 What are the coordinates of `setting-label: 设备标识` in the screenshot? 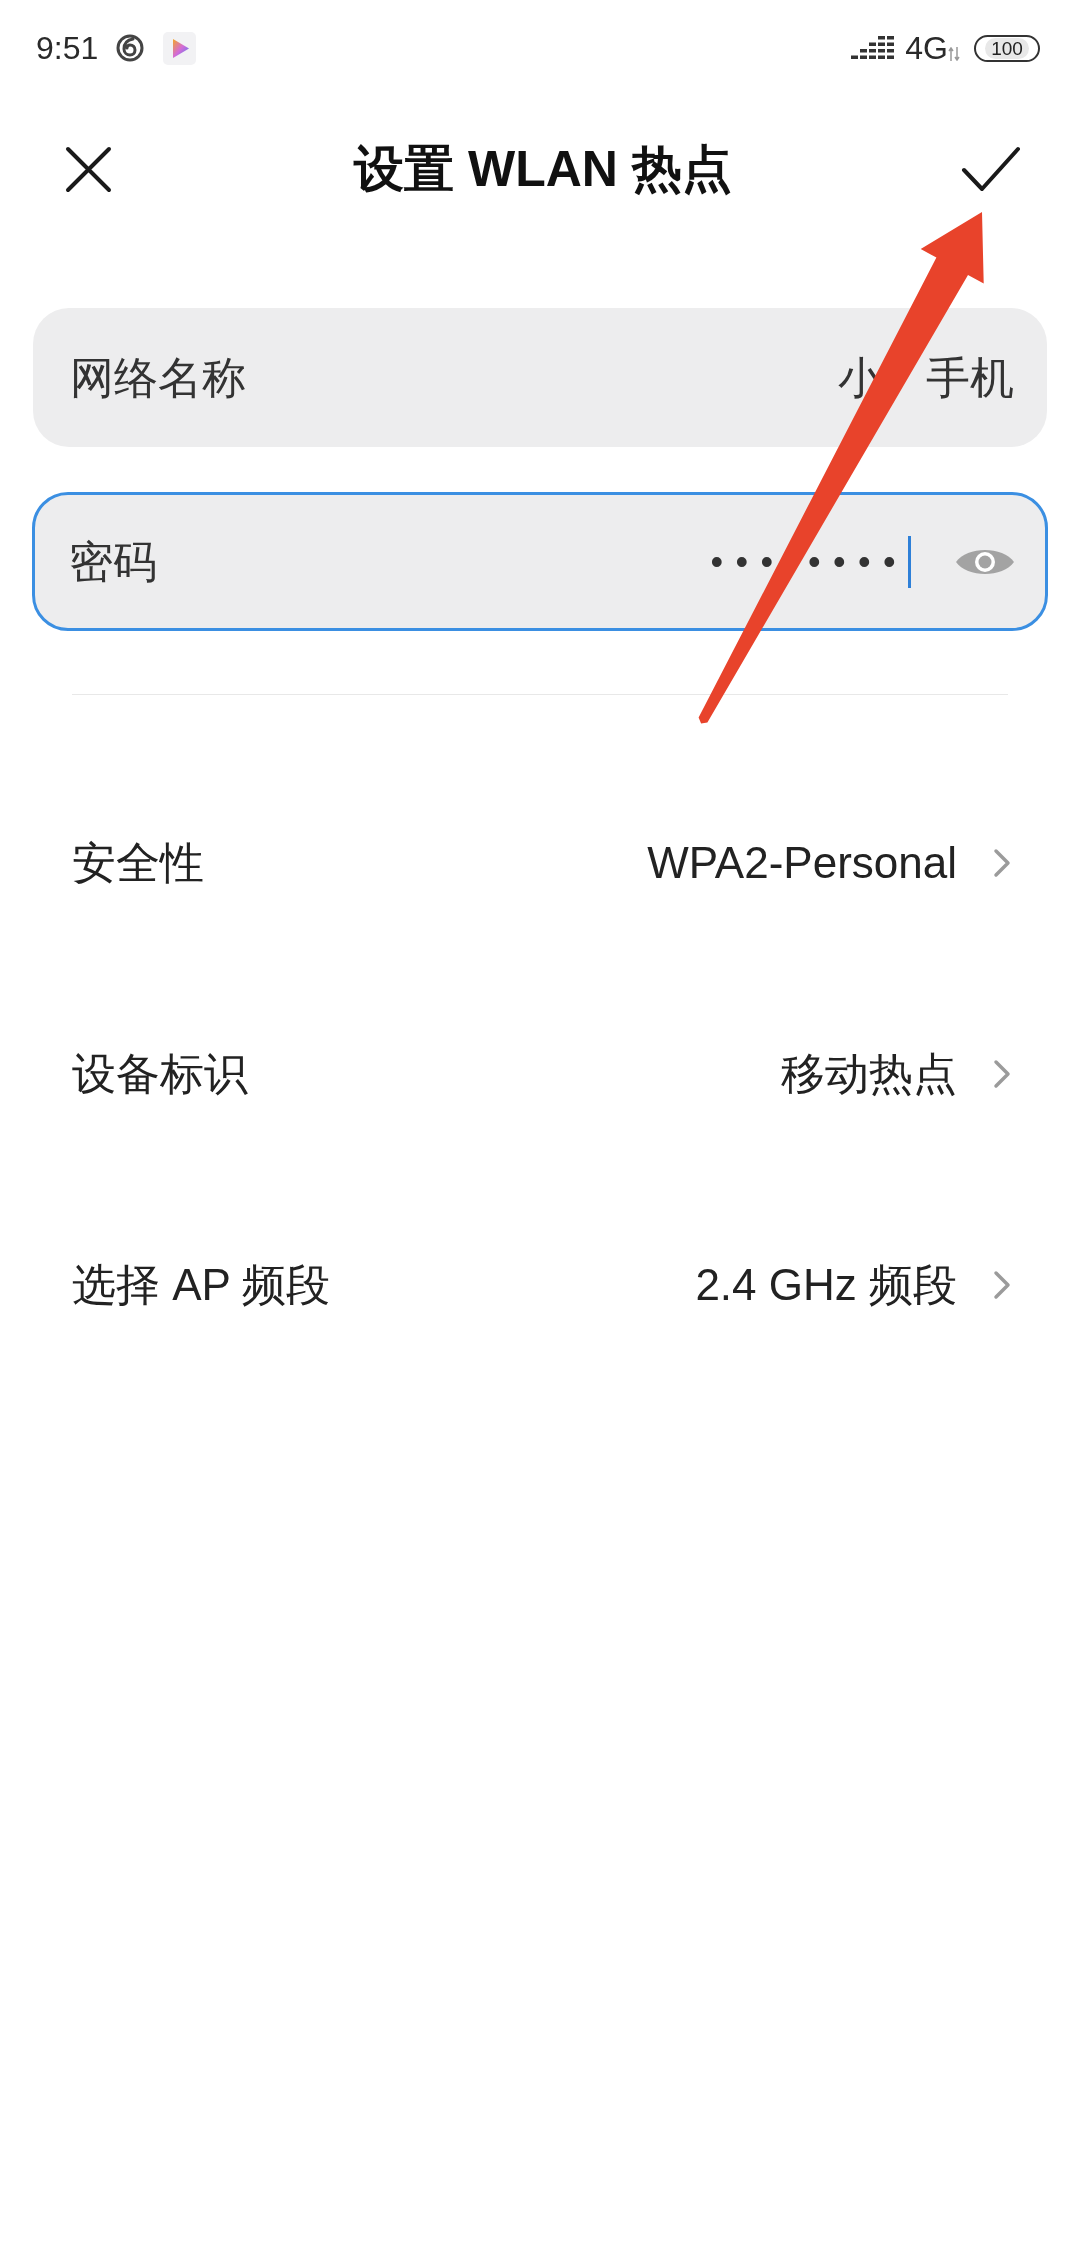 It's located at (160, 1073).